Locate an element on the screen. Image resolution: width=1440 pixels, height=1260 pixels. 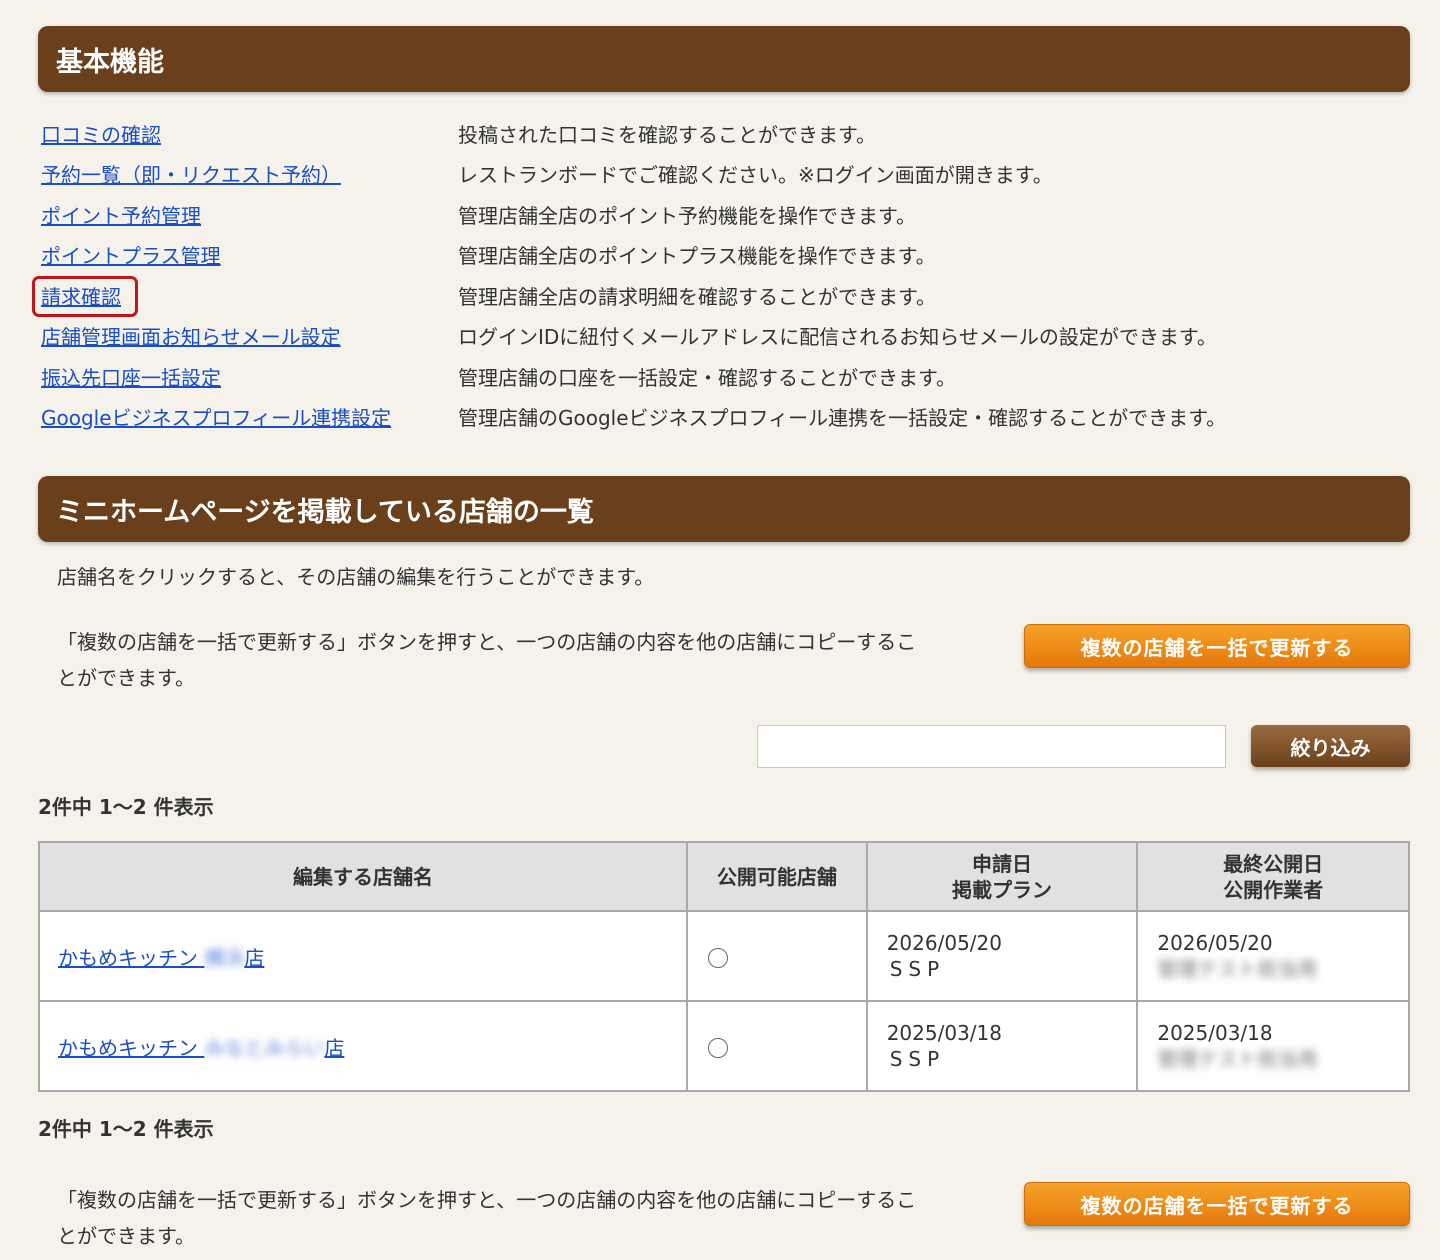
store-search-input is located at coordinates (991, 746).